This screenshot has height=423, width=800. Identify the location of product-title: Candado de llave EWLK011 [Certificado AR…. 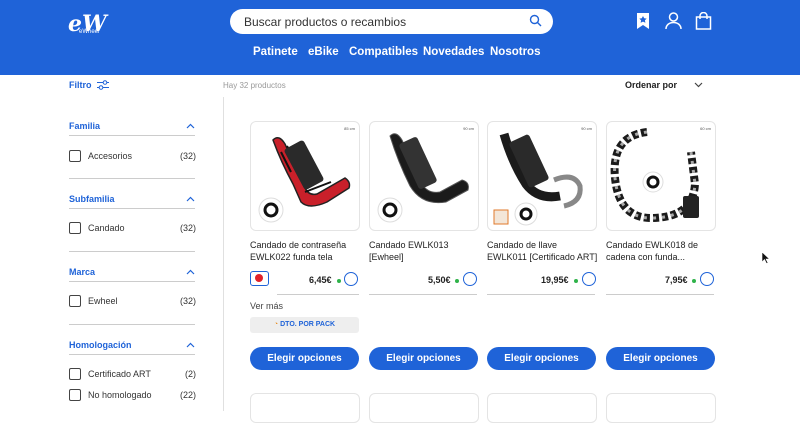
(543, 251).